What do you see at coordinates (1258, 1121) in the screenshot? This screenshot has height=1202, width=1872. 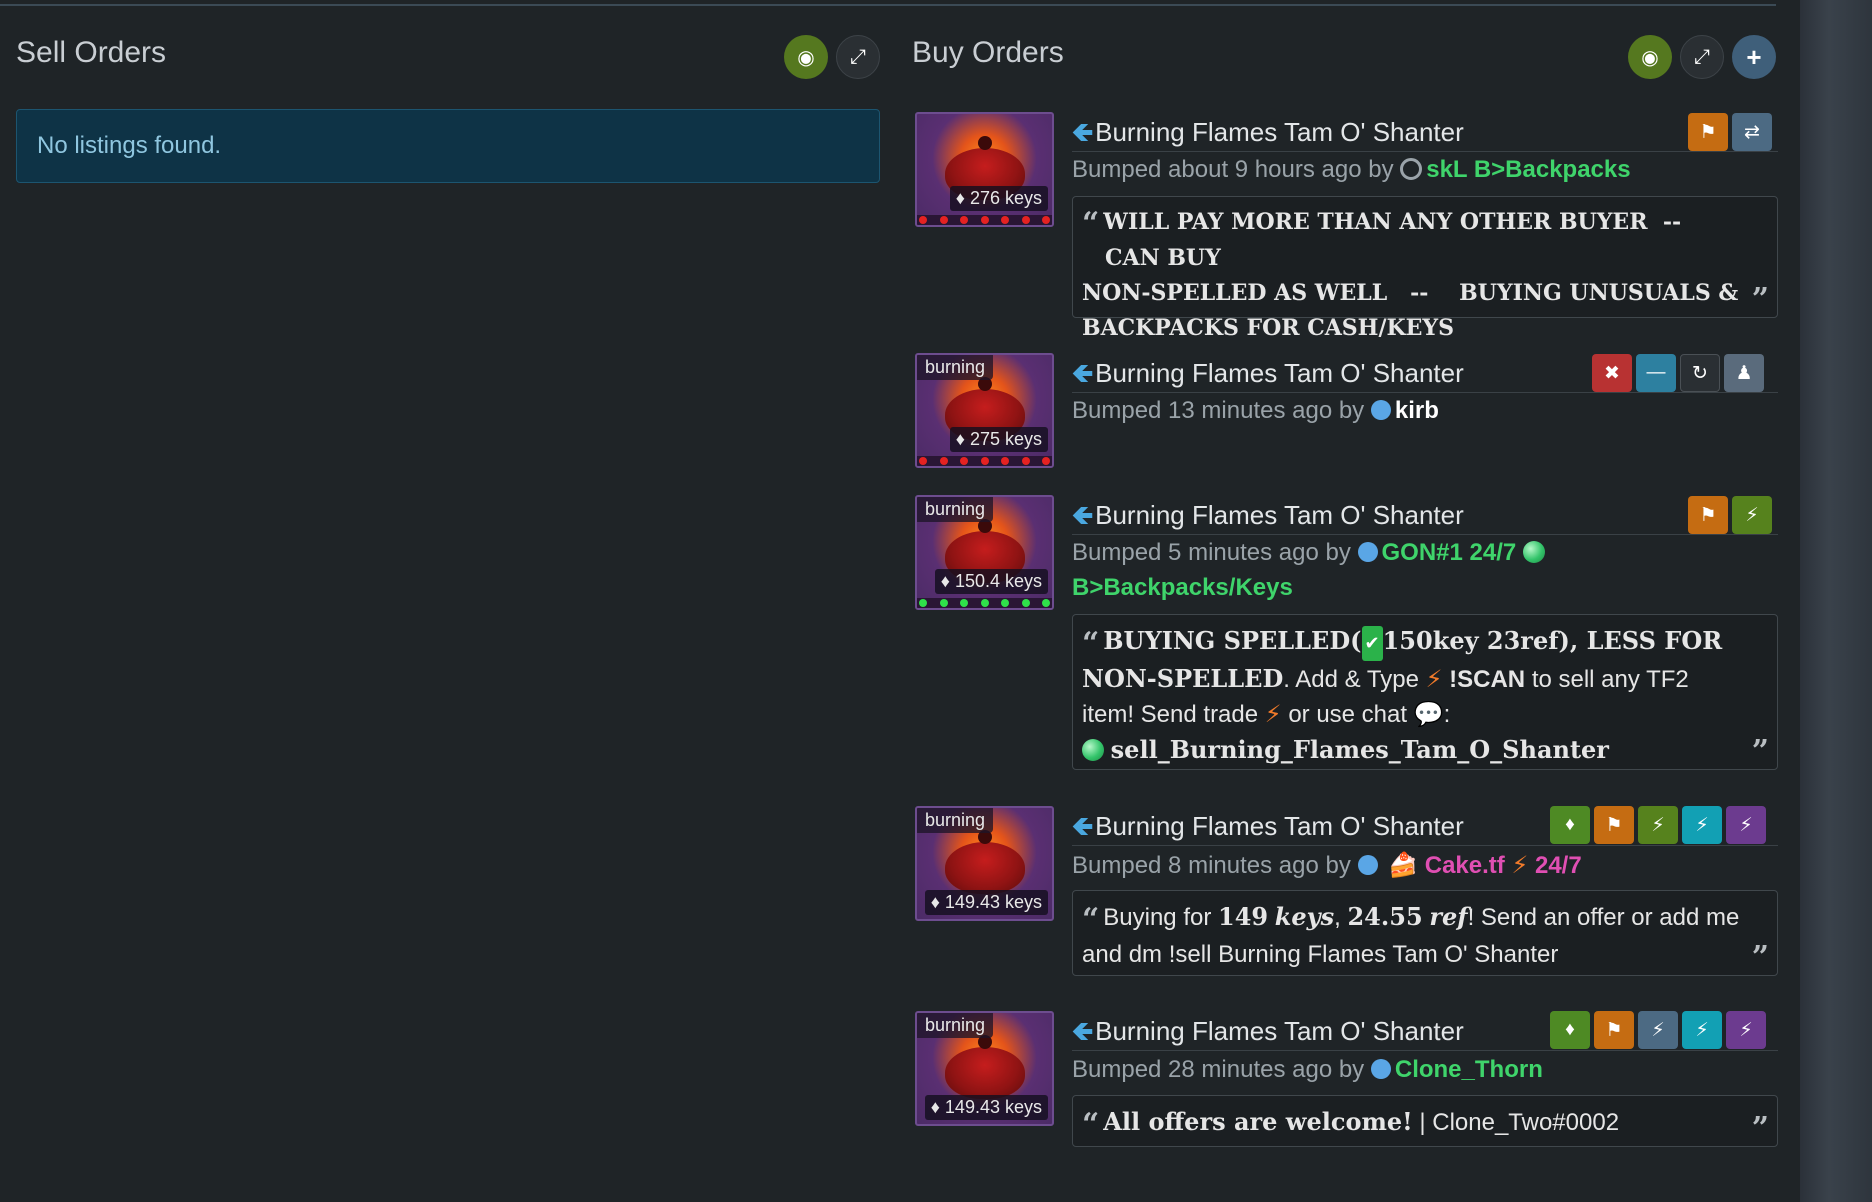 I see `message-text: All offers are welcome!` at bounding box center [1258, 1121].